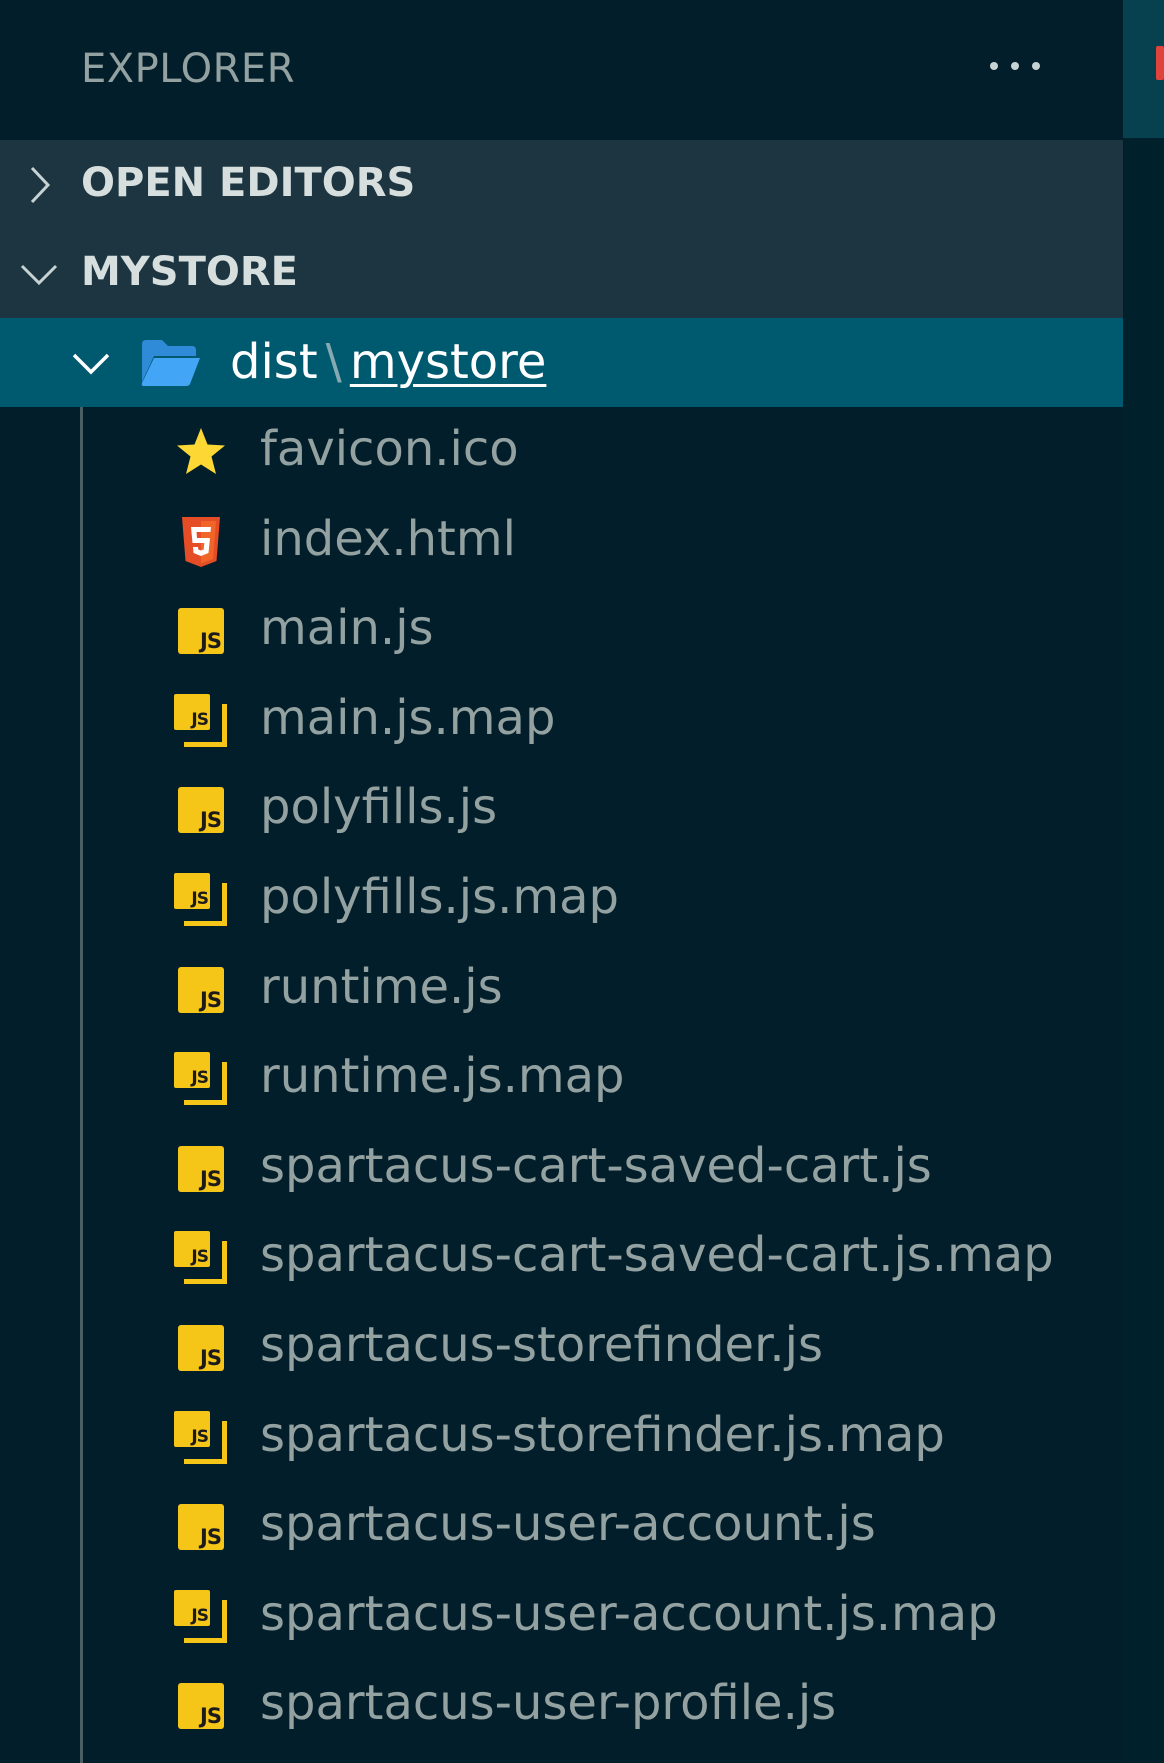  Describe the element at coordinates (442, 1076) in the screenshot. I see `file-name: runtime.js.map` at that location.